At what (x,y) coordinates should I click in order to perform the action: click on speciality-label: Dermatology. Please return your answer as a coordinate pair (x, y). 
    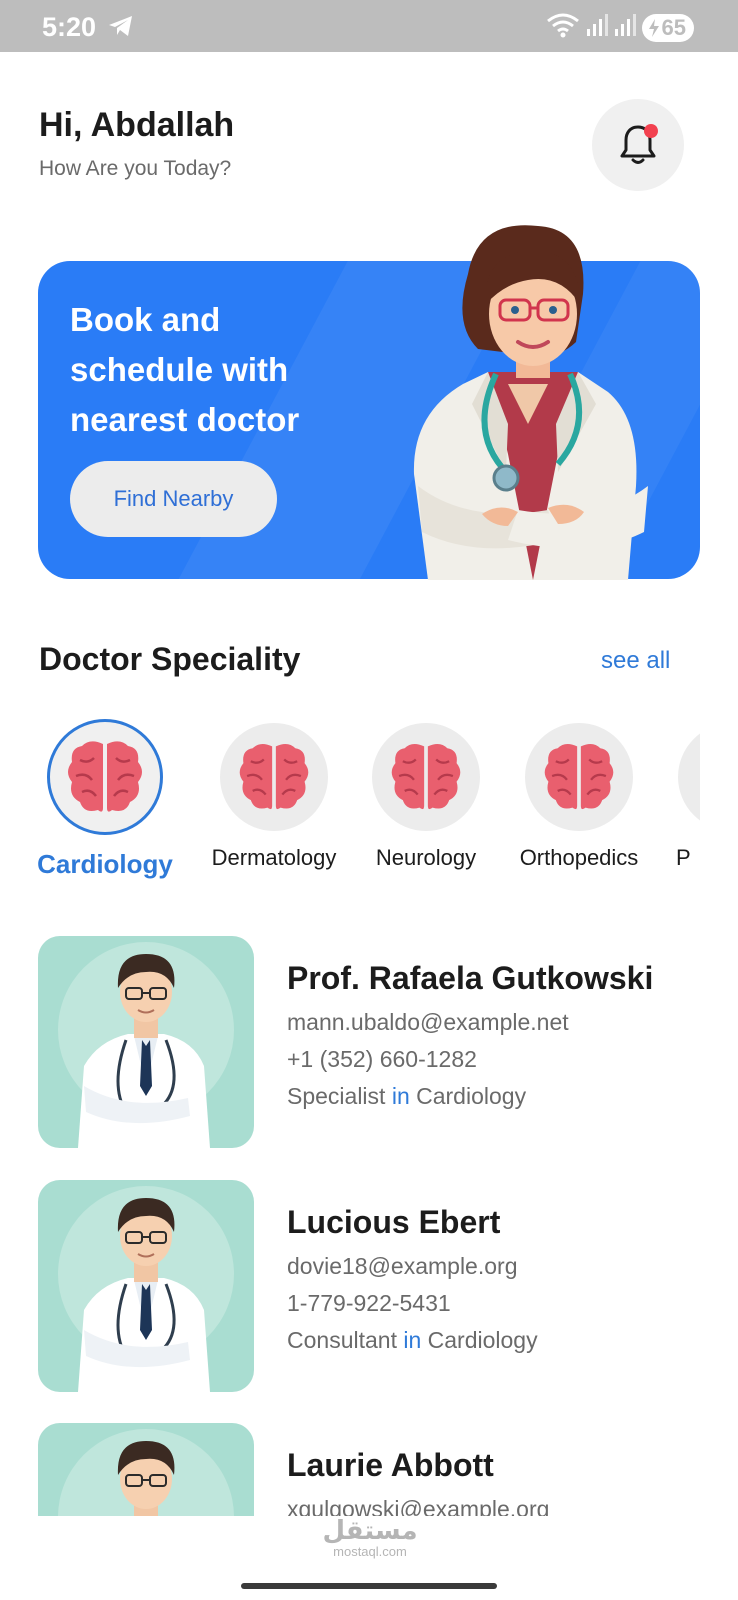
    Looking at the image, I should click on (274, 857).